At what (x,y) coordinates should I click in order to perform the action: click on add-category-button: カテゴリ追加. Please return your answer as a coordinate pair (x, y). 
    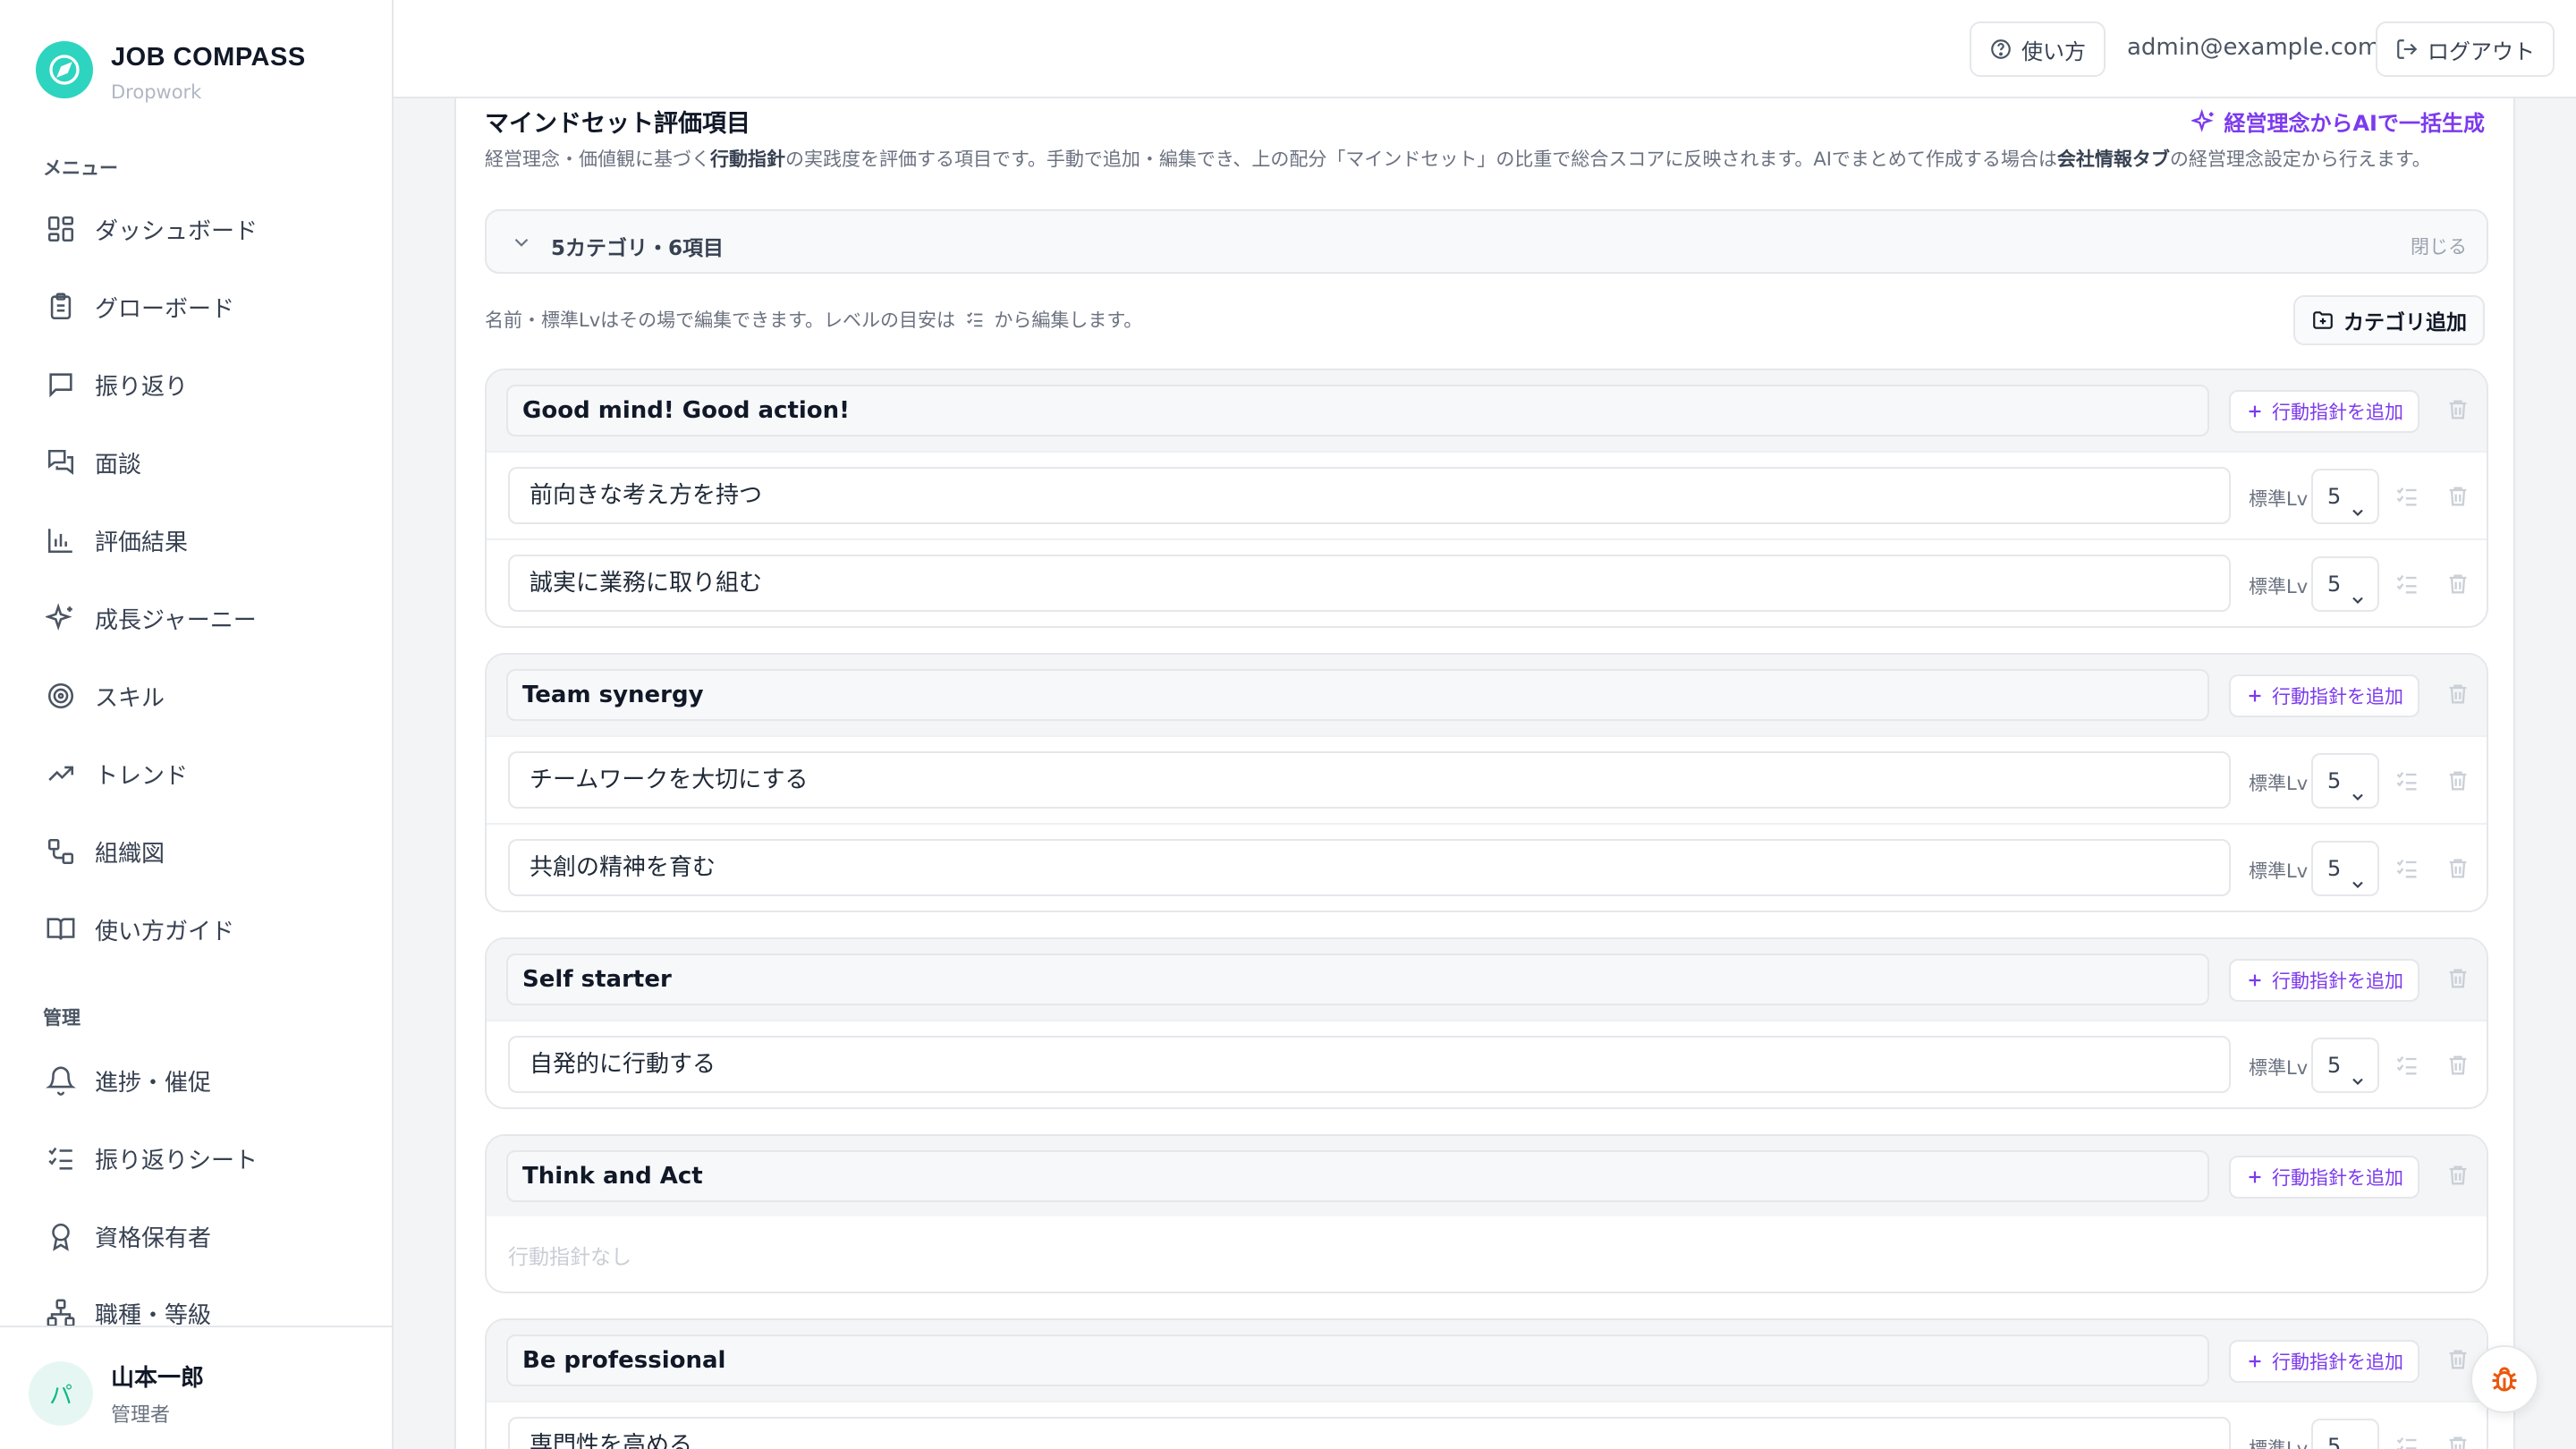
    Looking at the image, I should click on (2389, 320).